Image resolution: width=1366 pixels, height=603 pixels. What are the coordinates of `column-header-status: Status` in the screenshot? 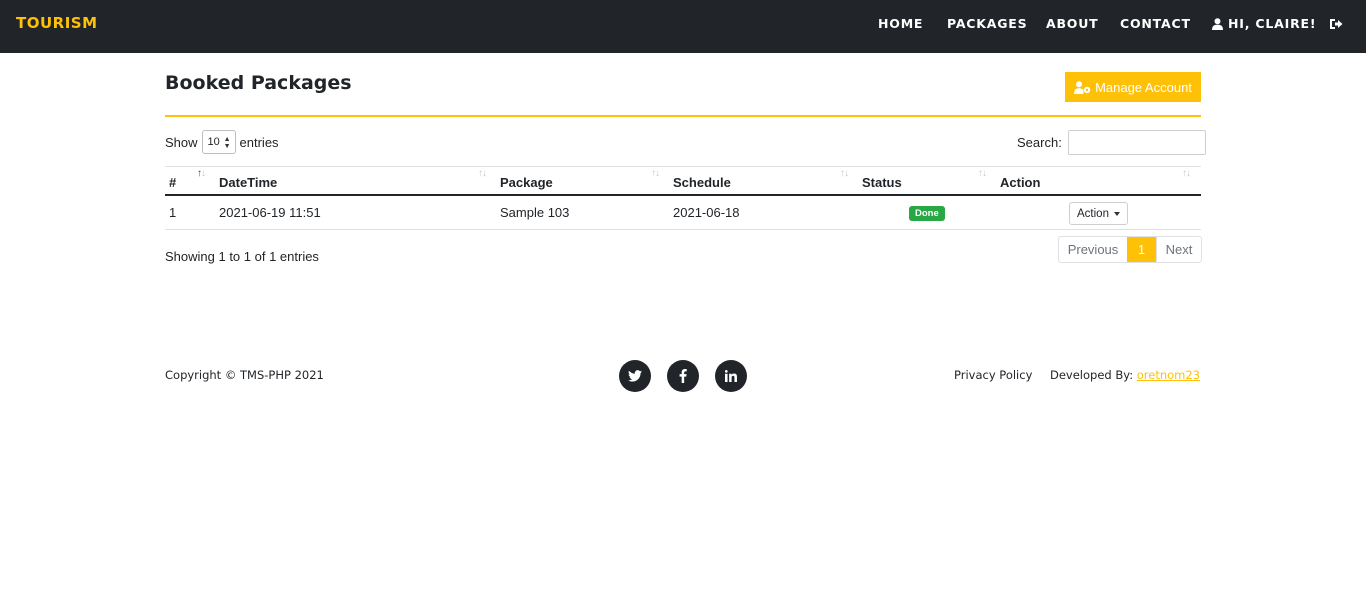 It's located at (882, 182).